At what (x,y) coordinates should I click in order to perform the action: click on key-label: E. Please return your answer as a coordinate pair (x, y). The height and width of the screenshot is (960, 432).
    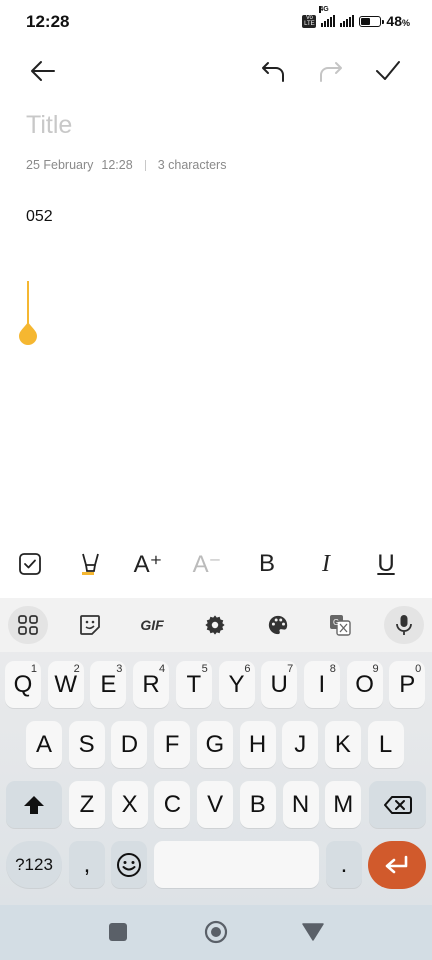
    Looking at the image, I should click on (108, 684).